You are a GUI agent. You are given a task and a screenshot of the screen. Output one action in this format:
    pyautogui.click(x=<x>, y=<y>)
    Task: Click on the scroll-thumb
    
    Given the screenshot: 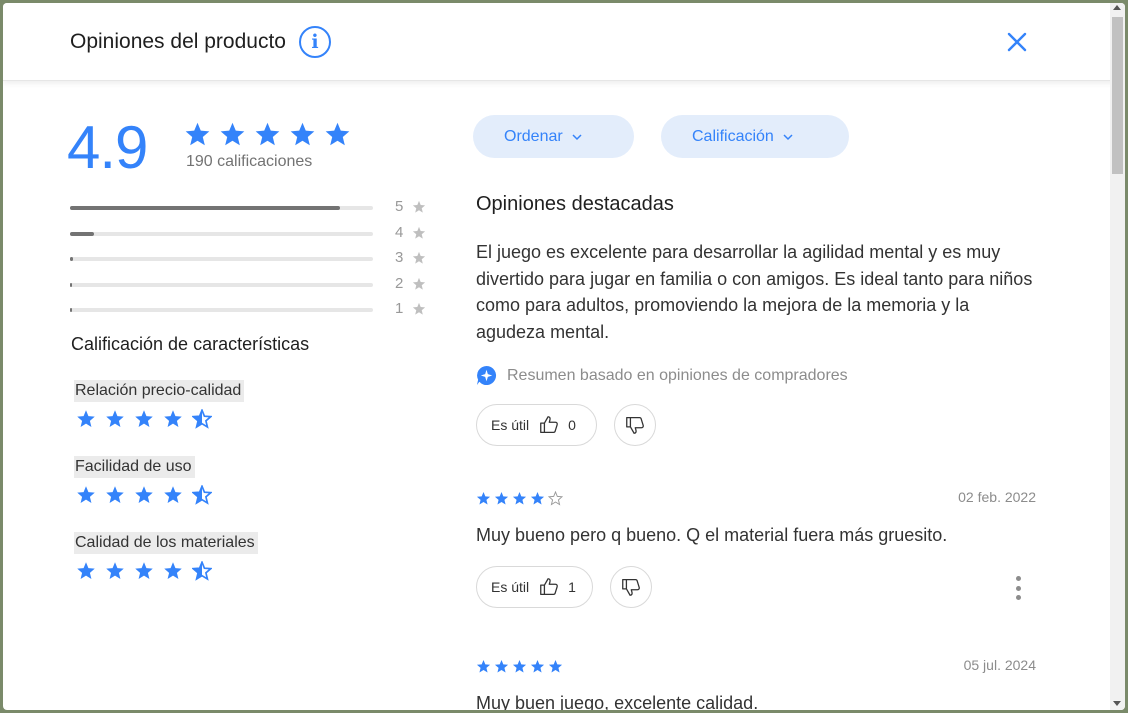 What is the action you would take?
    pyautogui.click(x=1117, y=95)
    